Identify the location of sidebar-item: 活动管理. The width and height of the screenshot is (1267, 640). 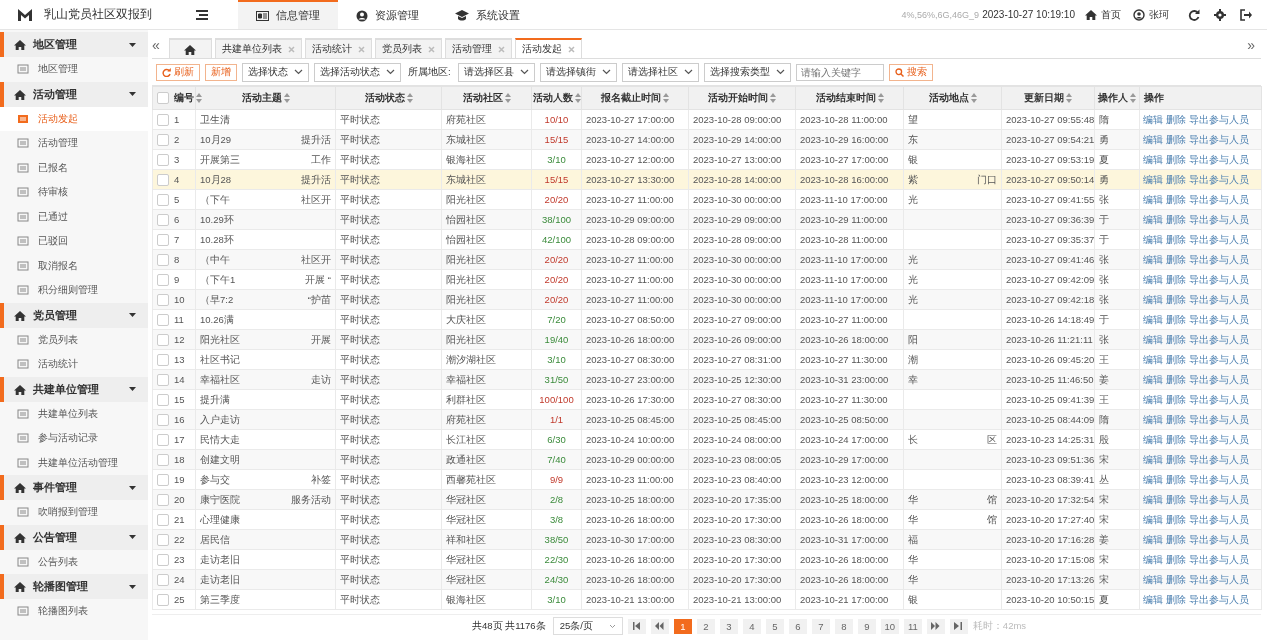
(74, 143).